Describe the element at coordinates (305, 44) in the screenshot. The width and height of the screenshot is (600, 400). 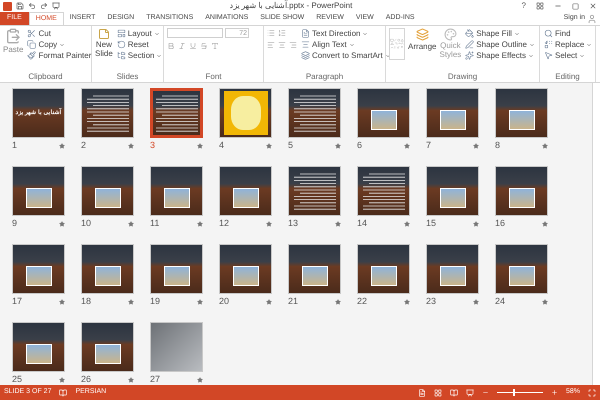
I see `align-text-icon` at that location.